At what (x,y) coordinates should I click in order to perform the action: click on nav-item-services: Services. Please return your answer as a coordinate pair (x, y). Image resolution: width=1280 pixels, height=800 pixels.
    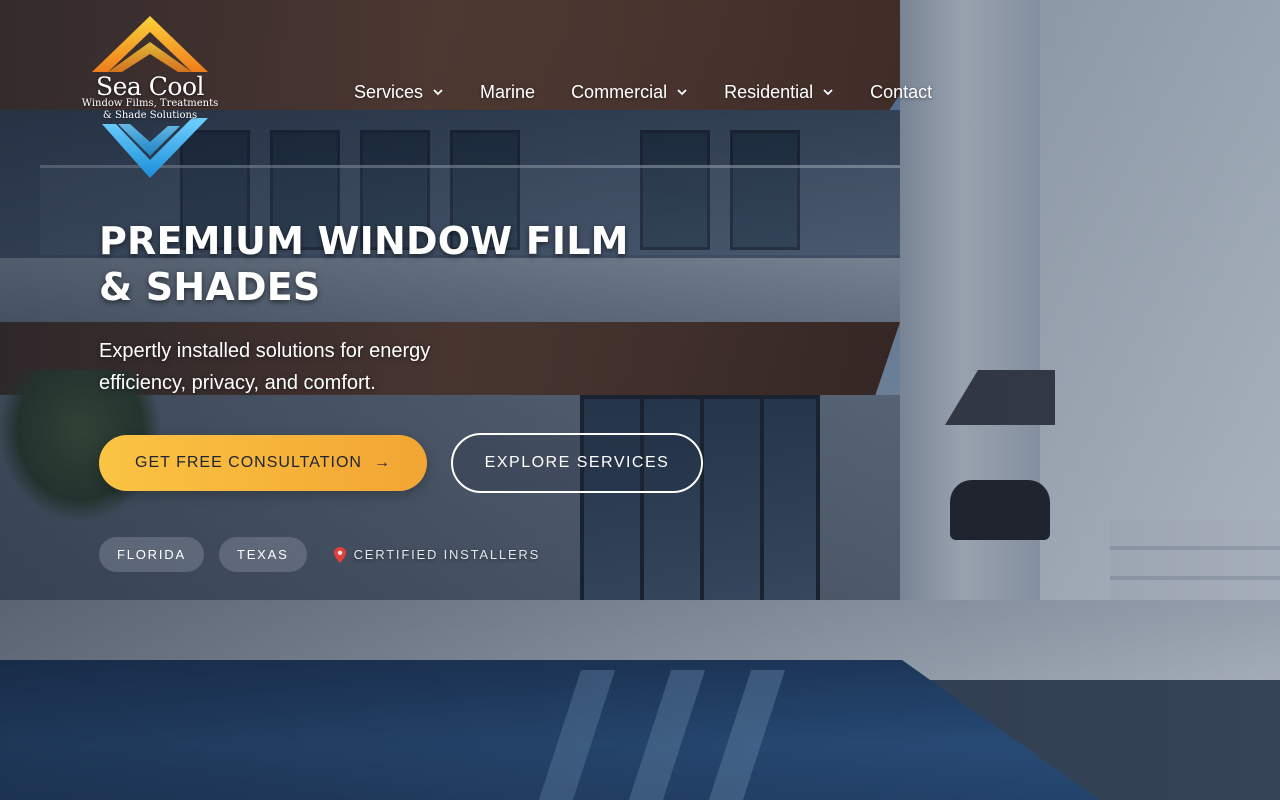
    Looking at the image, I should click on (399, 92).